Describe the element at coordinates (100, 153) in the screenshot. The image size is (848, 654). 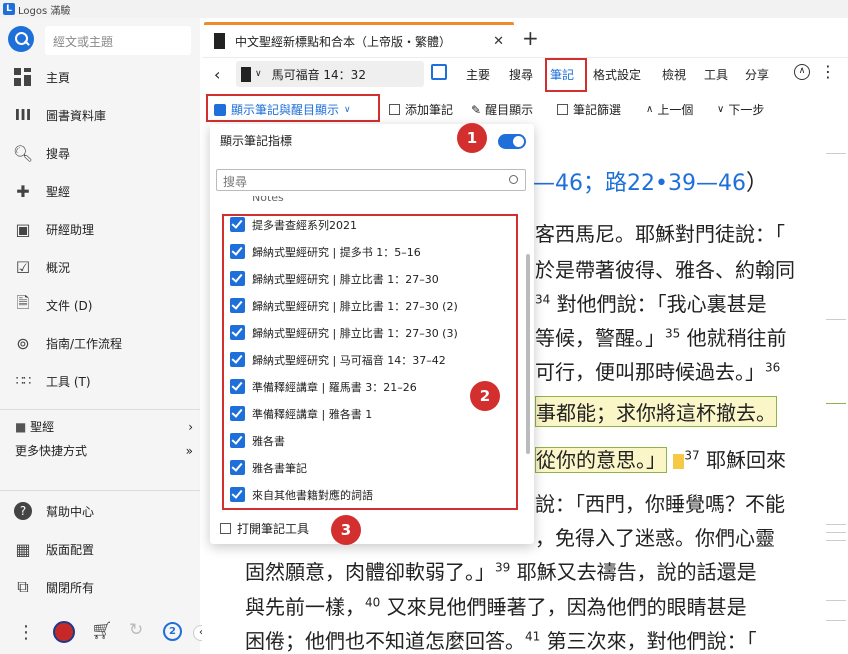
I see `sidebar-item-search: 🔍︎ 搜尋` at that location.